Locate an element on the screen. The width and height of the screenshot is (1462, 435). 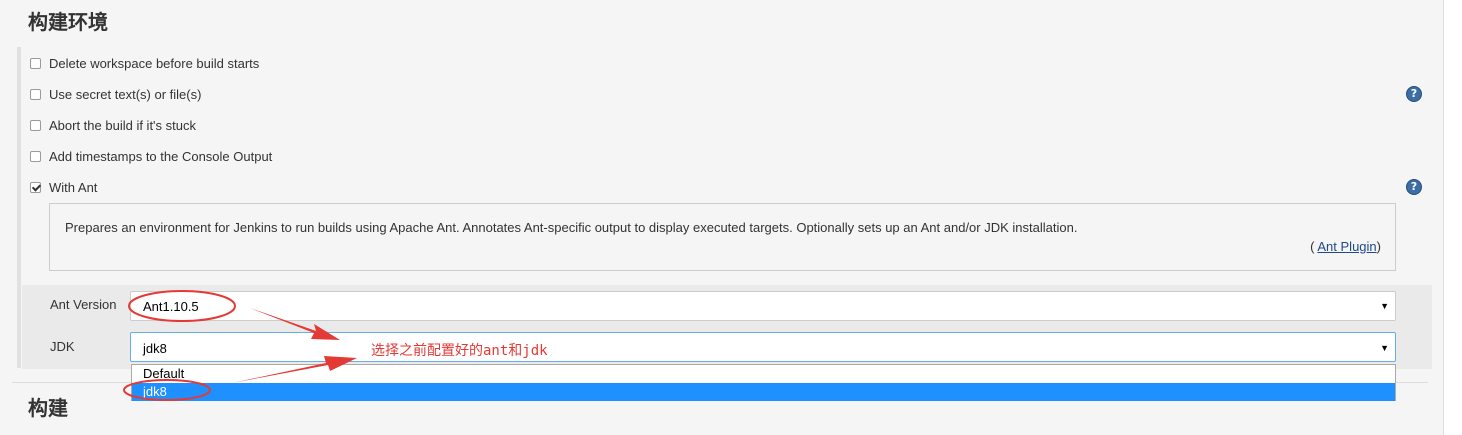
dropdown-option-default: Default is located at coordinates (763, 374).